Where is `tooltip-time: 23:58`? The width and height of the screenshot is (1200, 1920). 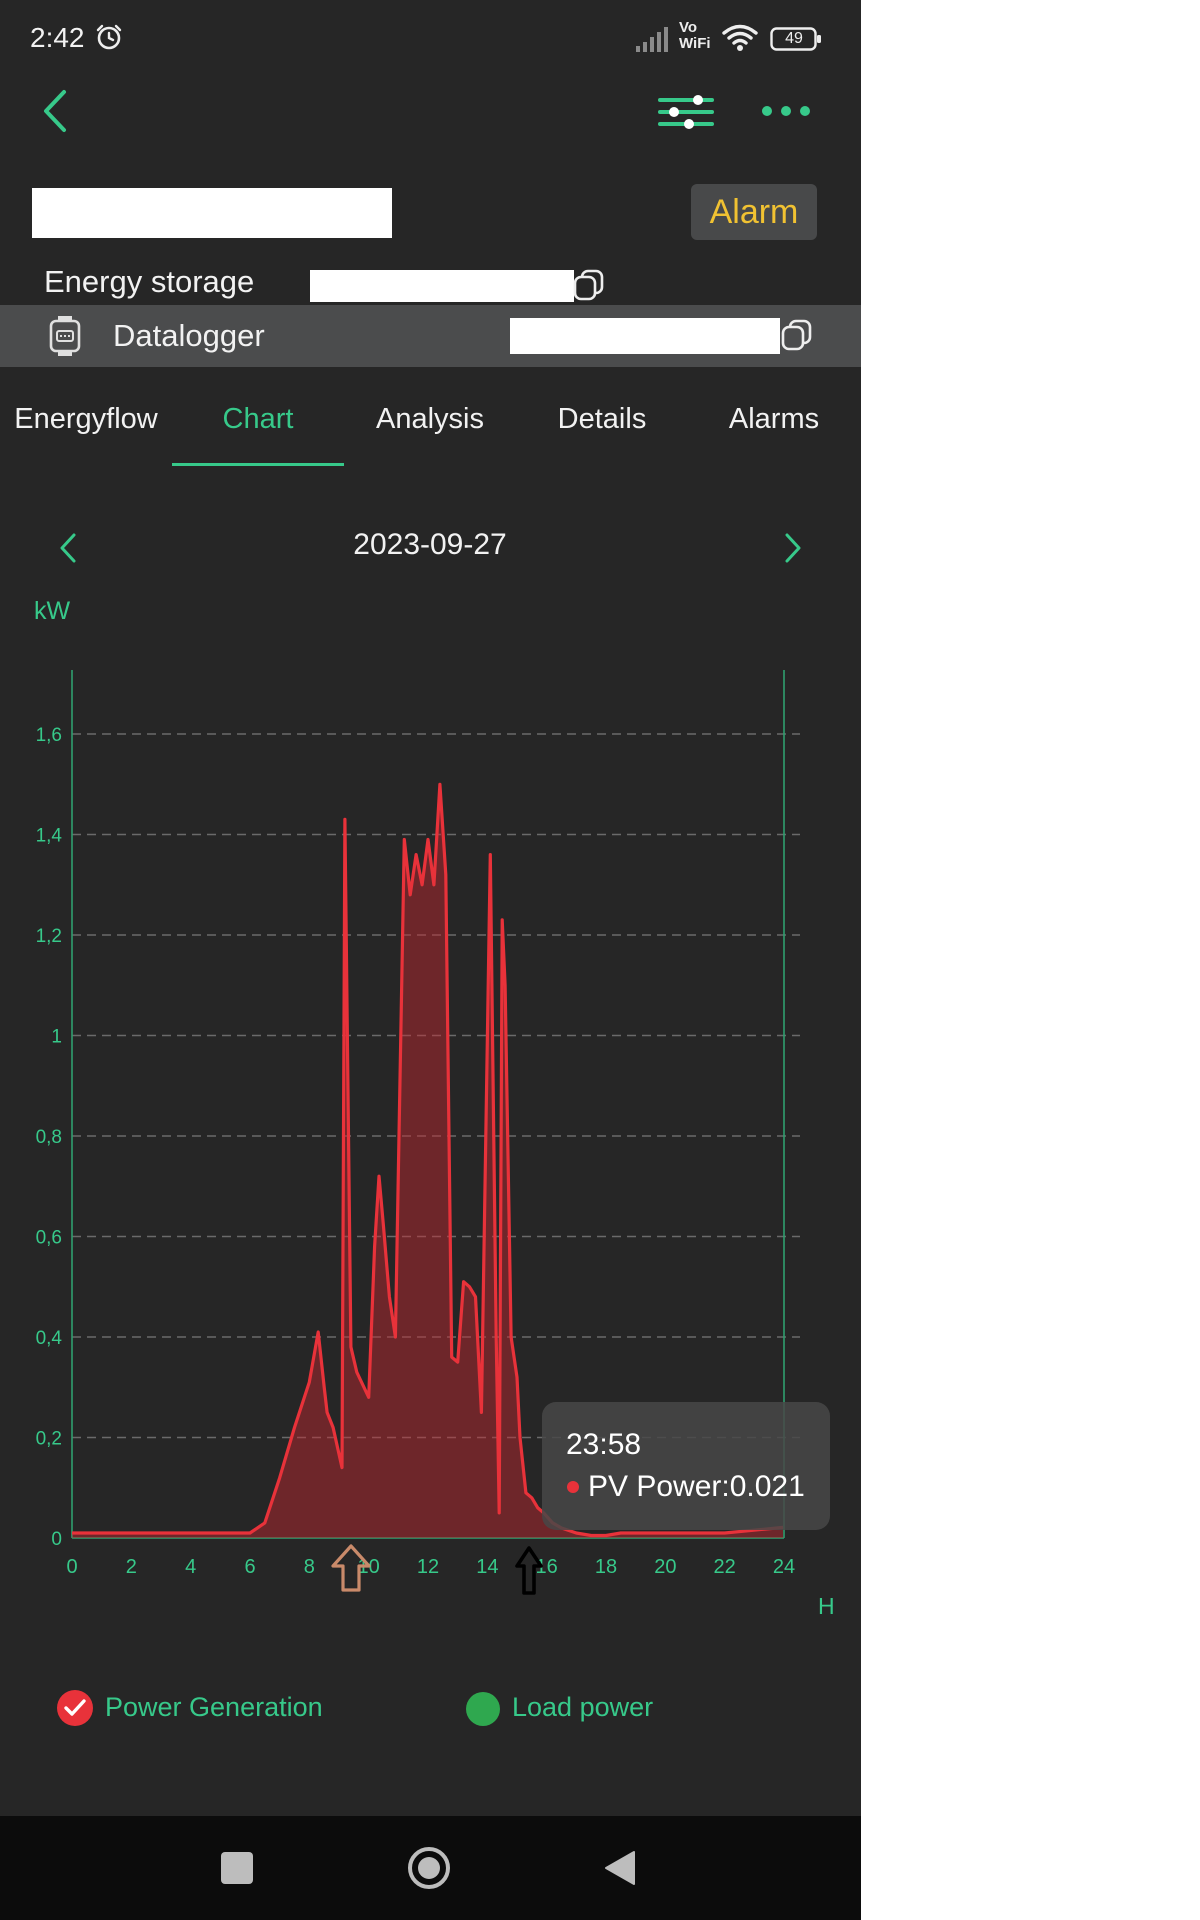
tooltip-time: 23:58 is located at coordinates (604, 1444).